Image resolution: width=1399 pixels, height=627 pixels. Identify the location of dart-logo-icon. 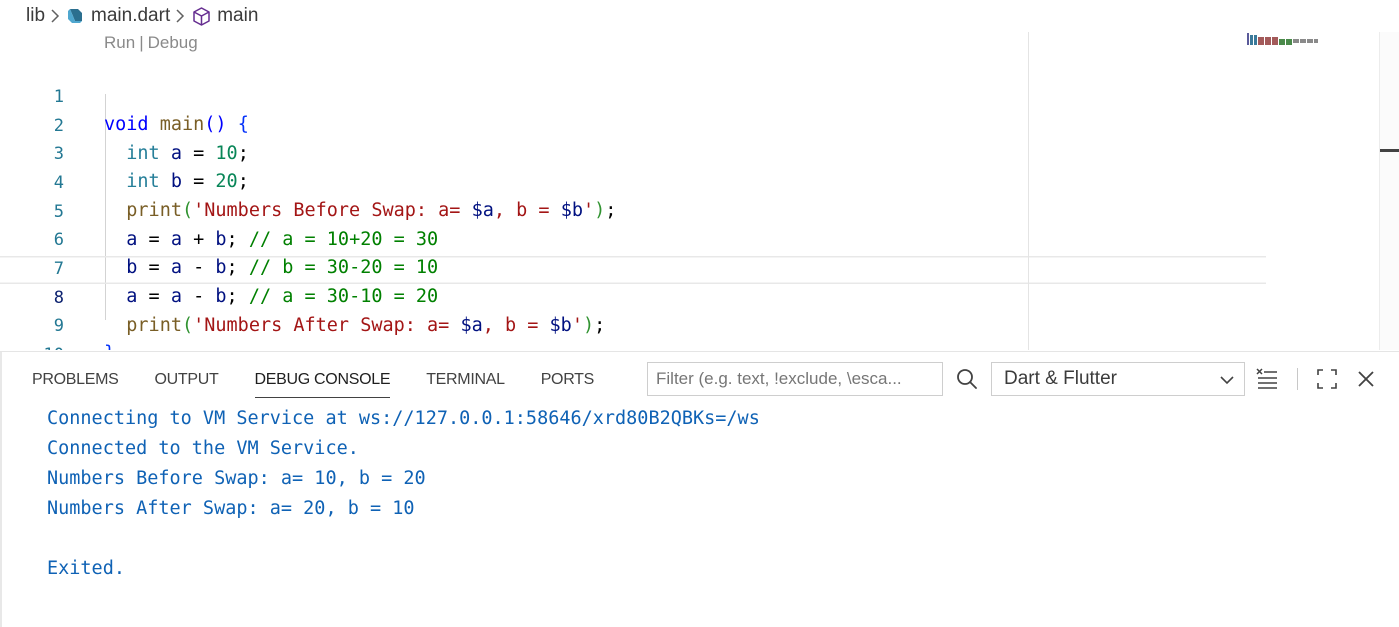
(75, 16).